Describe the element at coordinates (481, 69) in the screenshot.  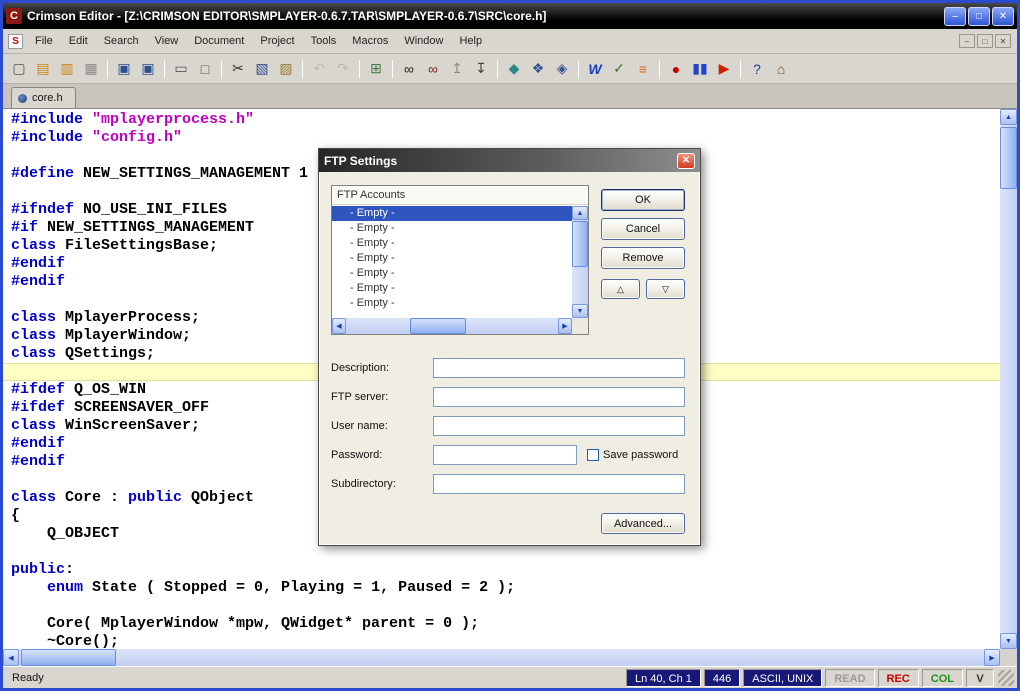
I see `find-next-button: ↧` at that location.